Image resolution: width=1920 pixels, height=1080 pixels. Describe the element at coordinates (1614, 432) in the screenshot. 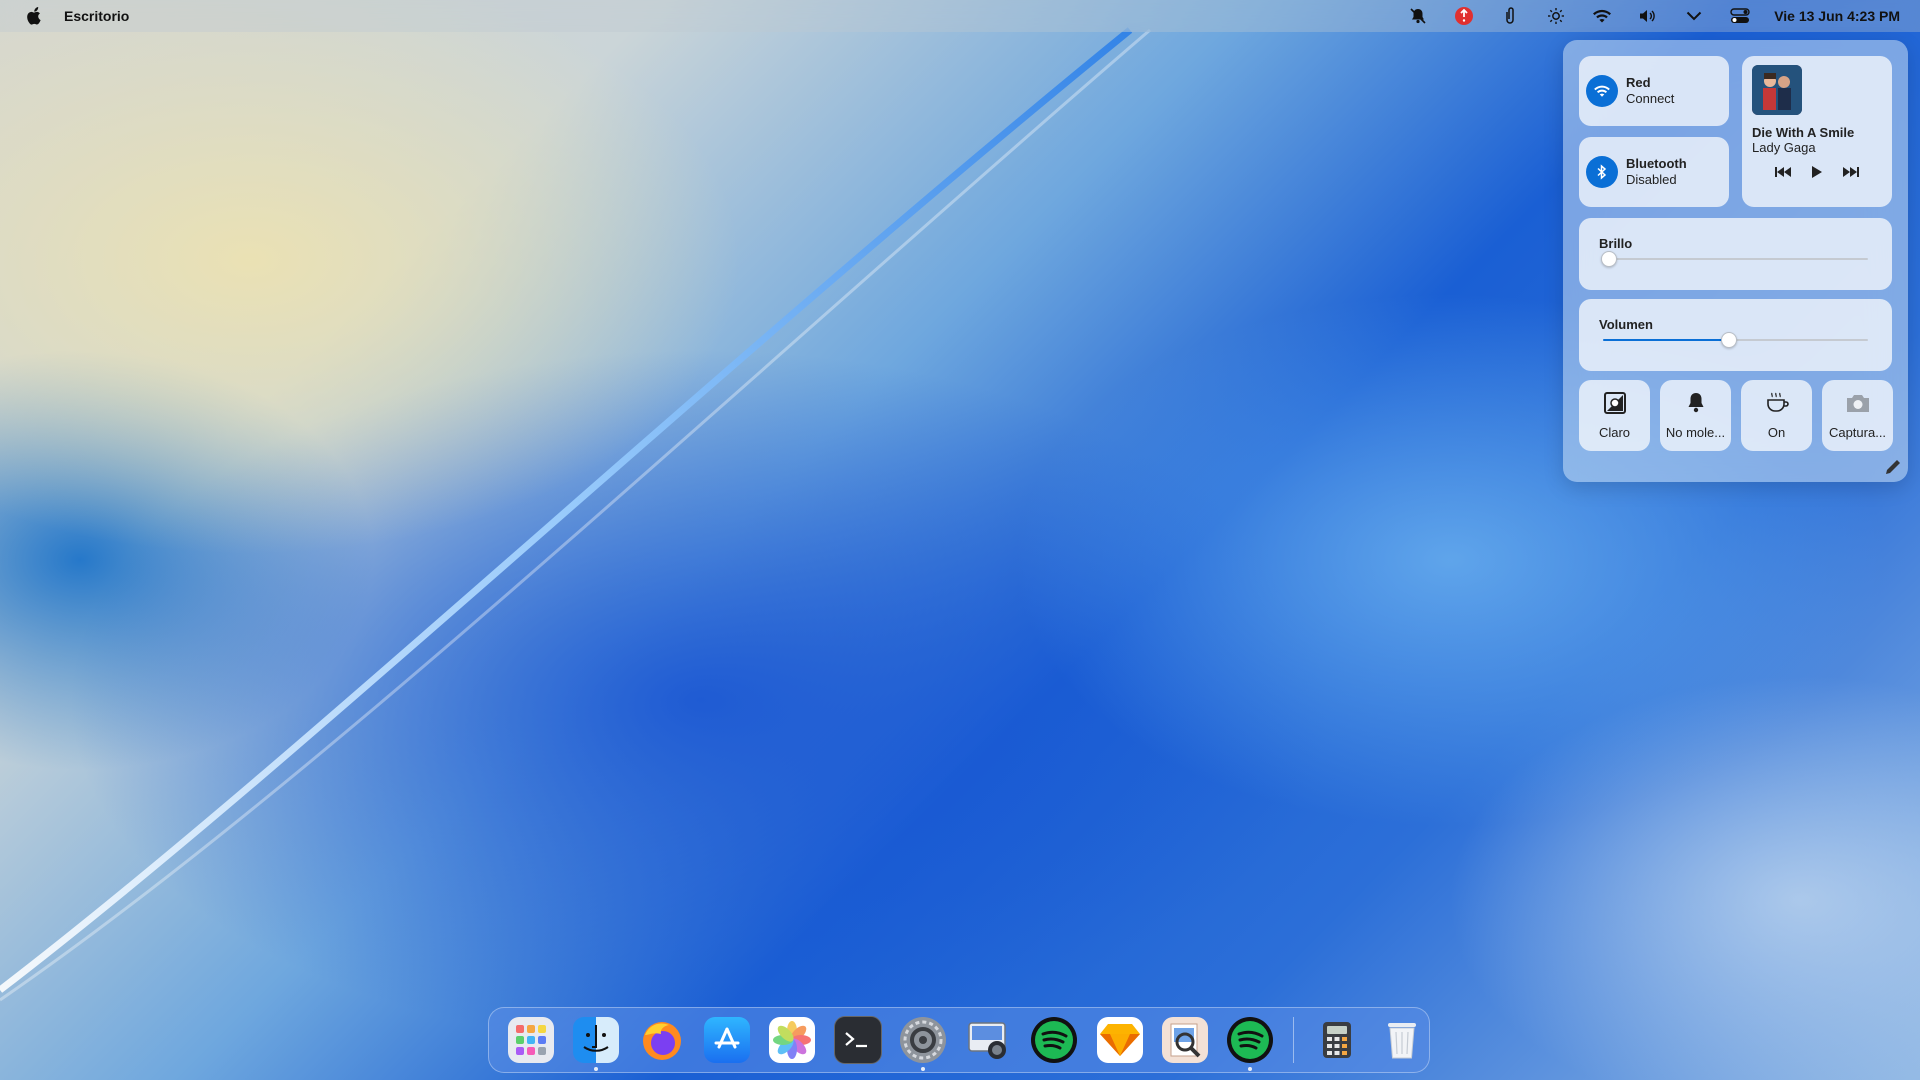

I see `appearance-label: Claro` at that location.